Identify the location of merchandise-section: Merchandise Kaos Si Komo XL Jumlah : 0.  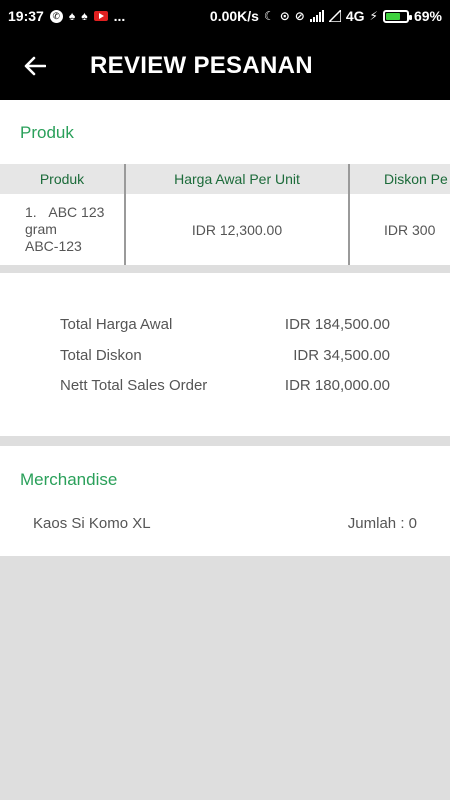
(225, 501).